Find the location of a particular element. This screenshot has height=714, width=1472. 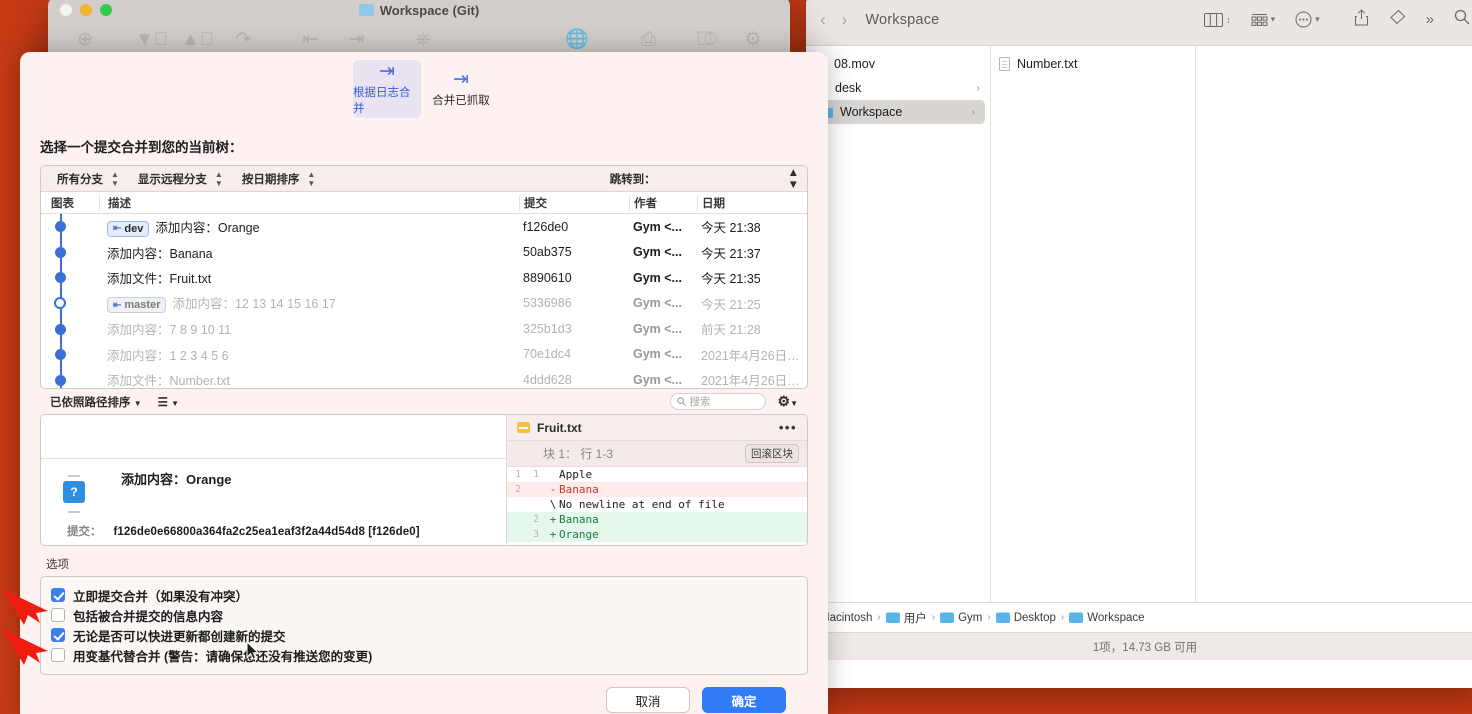

path-segment-workspace: Workspace is located at coordinates (1107, 618).